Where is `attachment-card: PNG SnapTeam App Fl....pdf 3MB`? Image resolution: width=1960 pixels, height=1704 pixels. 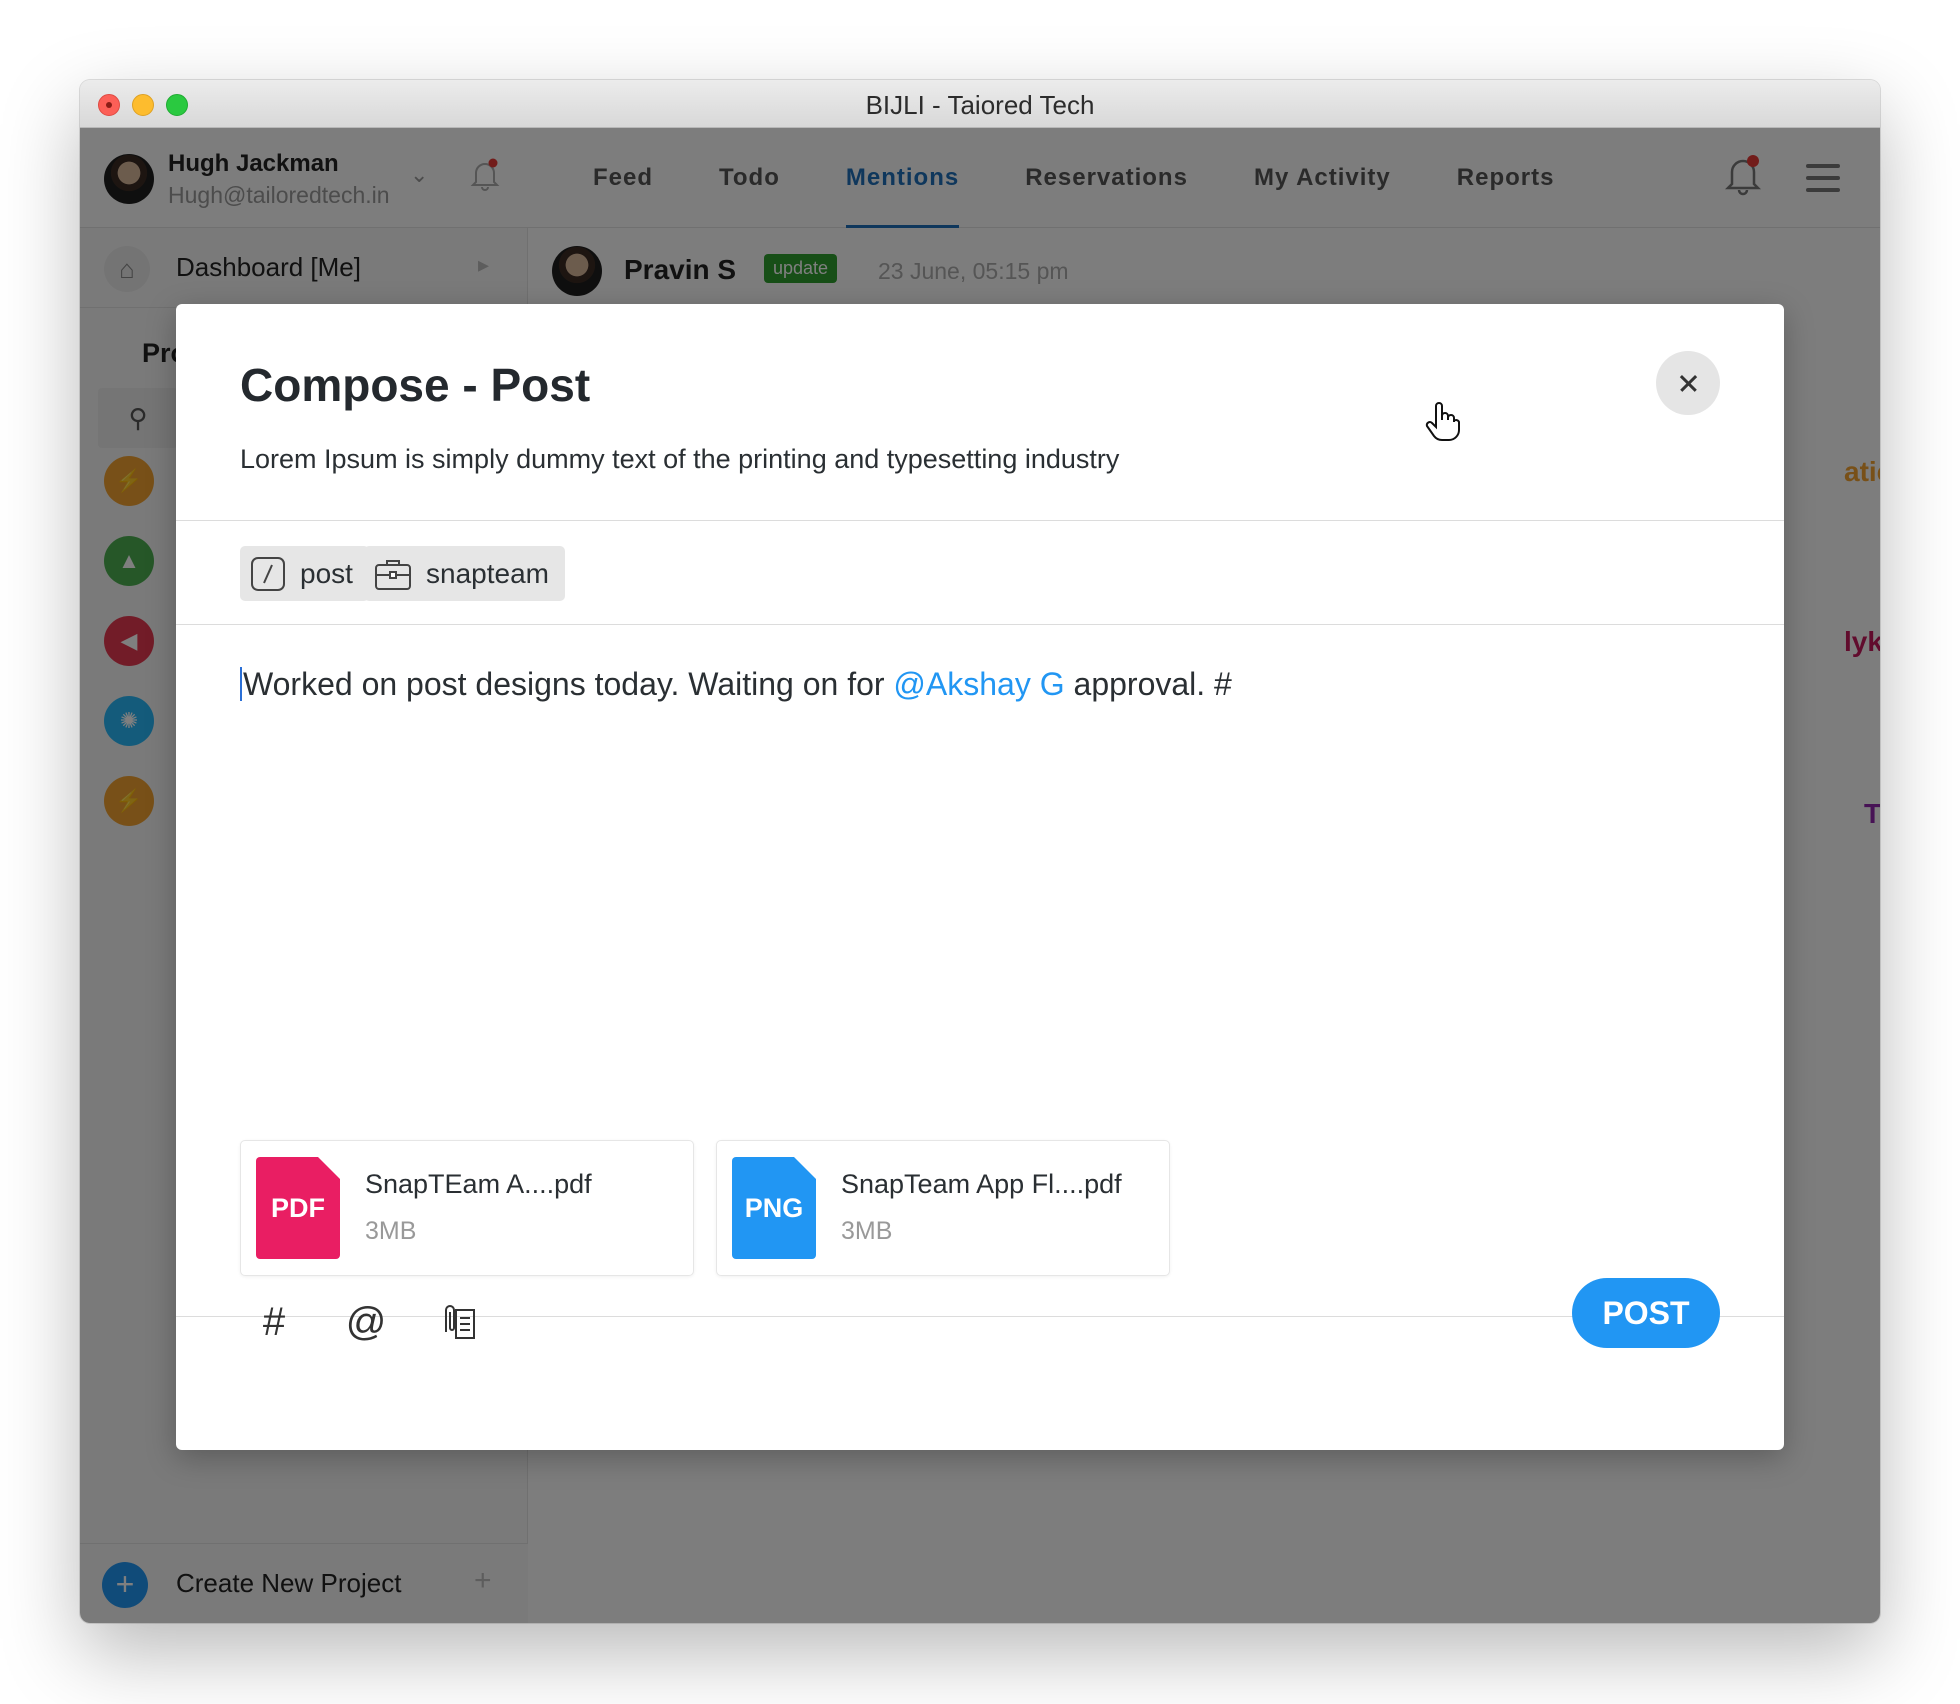
attachment-card: PNG SnapTeam App Fl....pdf 3MB is located at coordinates (943, 1208).